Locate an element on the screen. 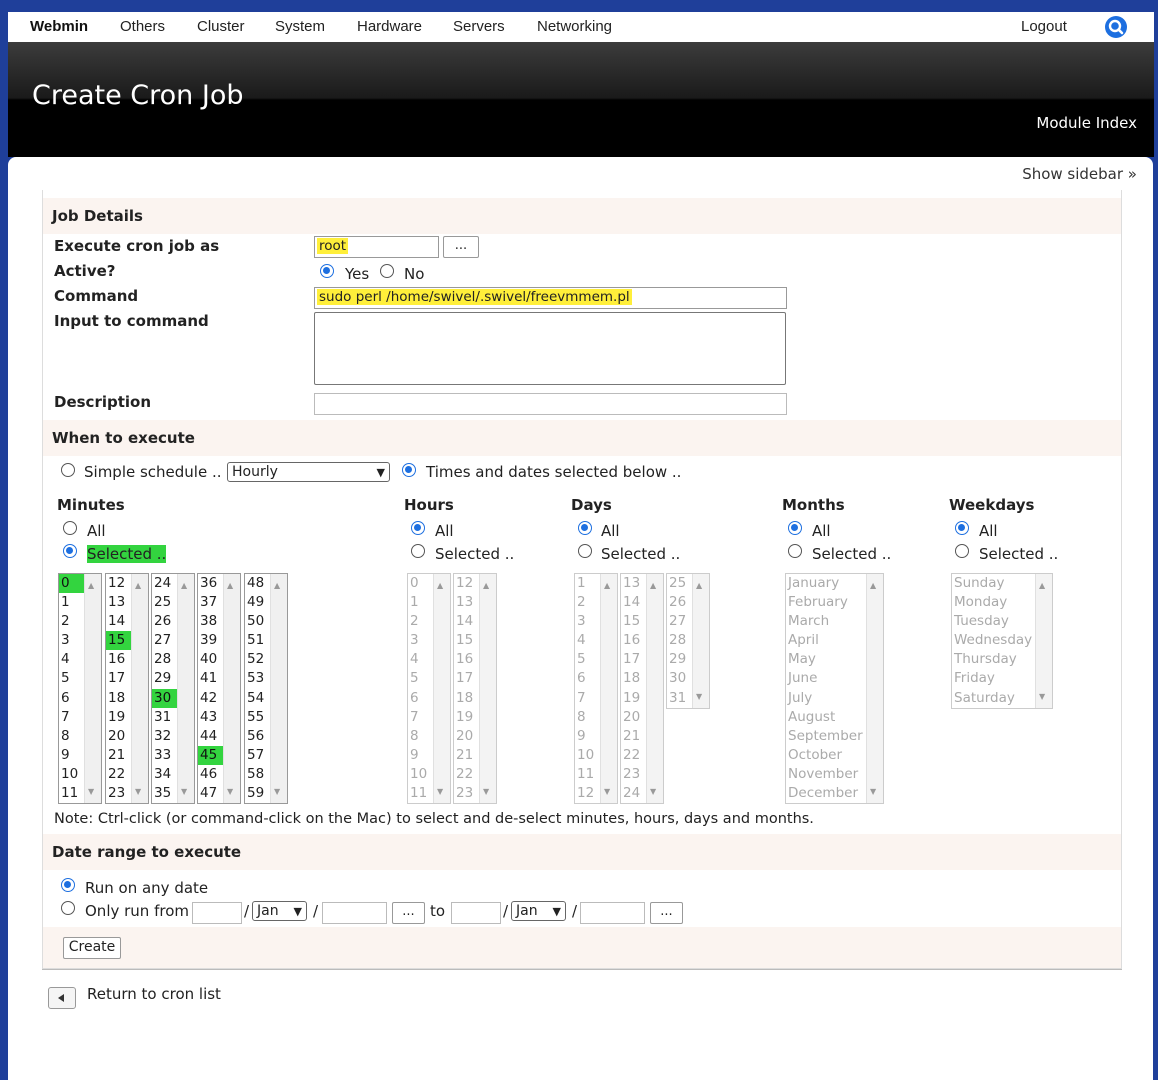 This screenshot has height=1080, width=1158. days-all-radio is located at coordinates (585, 528).